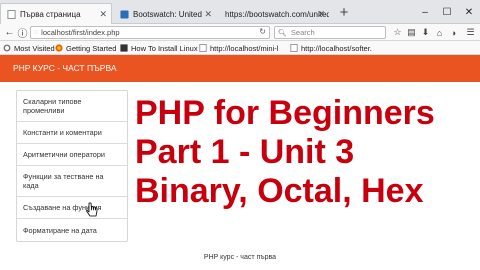 This screenshot has width=480, height=270. Describe the element at coordinates (425, 32) in the screenshot. I see `download-icon: ⬇` at that location.